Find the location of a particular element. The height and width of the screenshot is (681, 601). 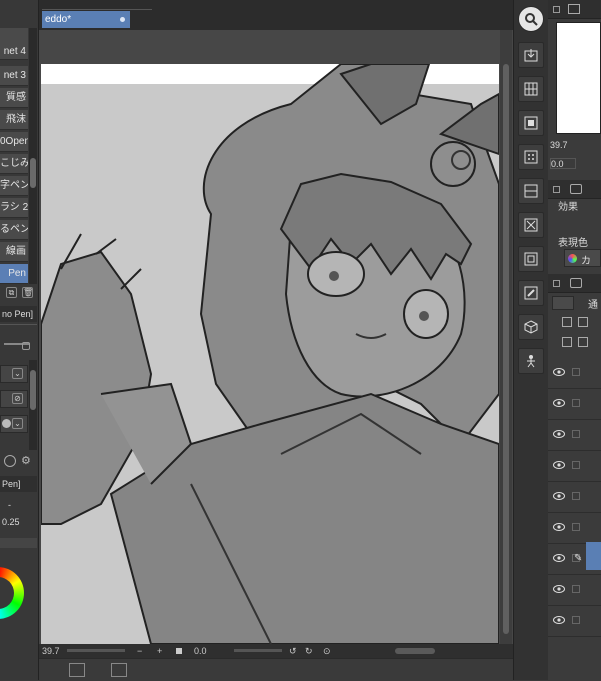

layer-panel-header is located at coordinates (574, 283).